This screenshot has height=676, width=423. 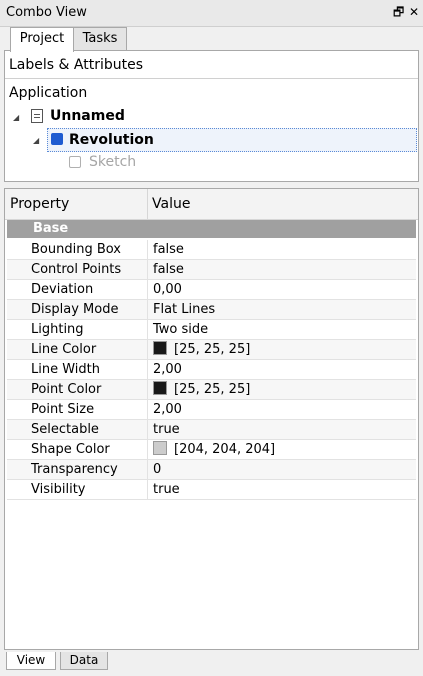 I want to click on prop-name: Transparency, so click(x=74, y=469).